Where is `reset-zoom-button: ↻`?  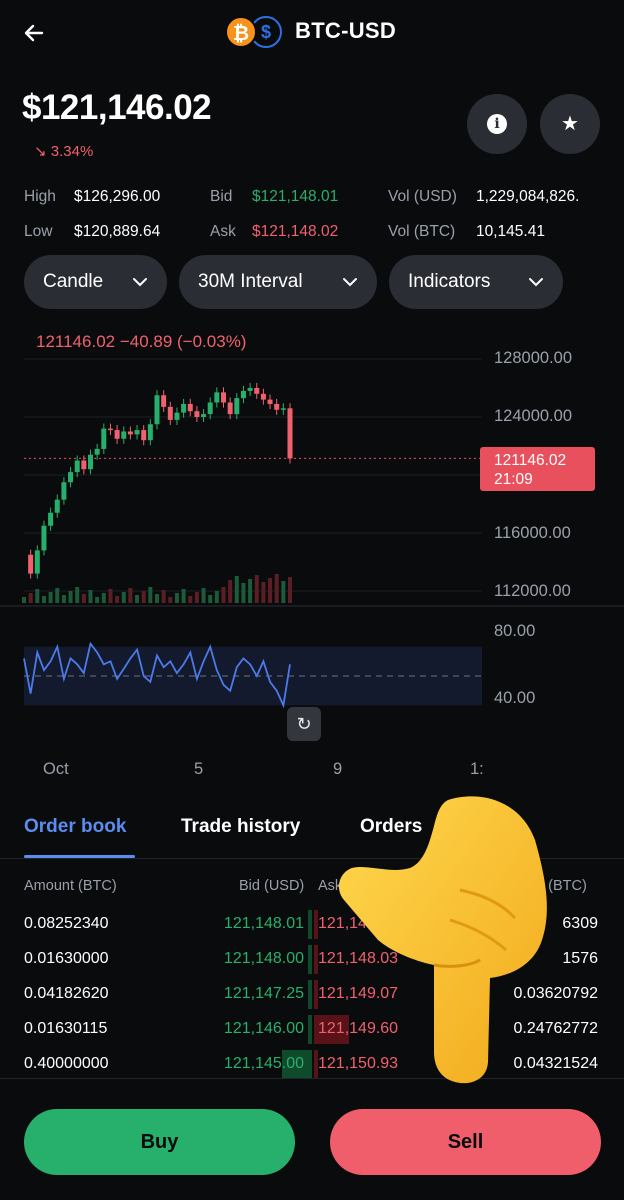 reset-zoom-button: ↻ is located at coordinates (304, 724).